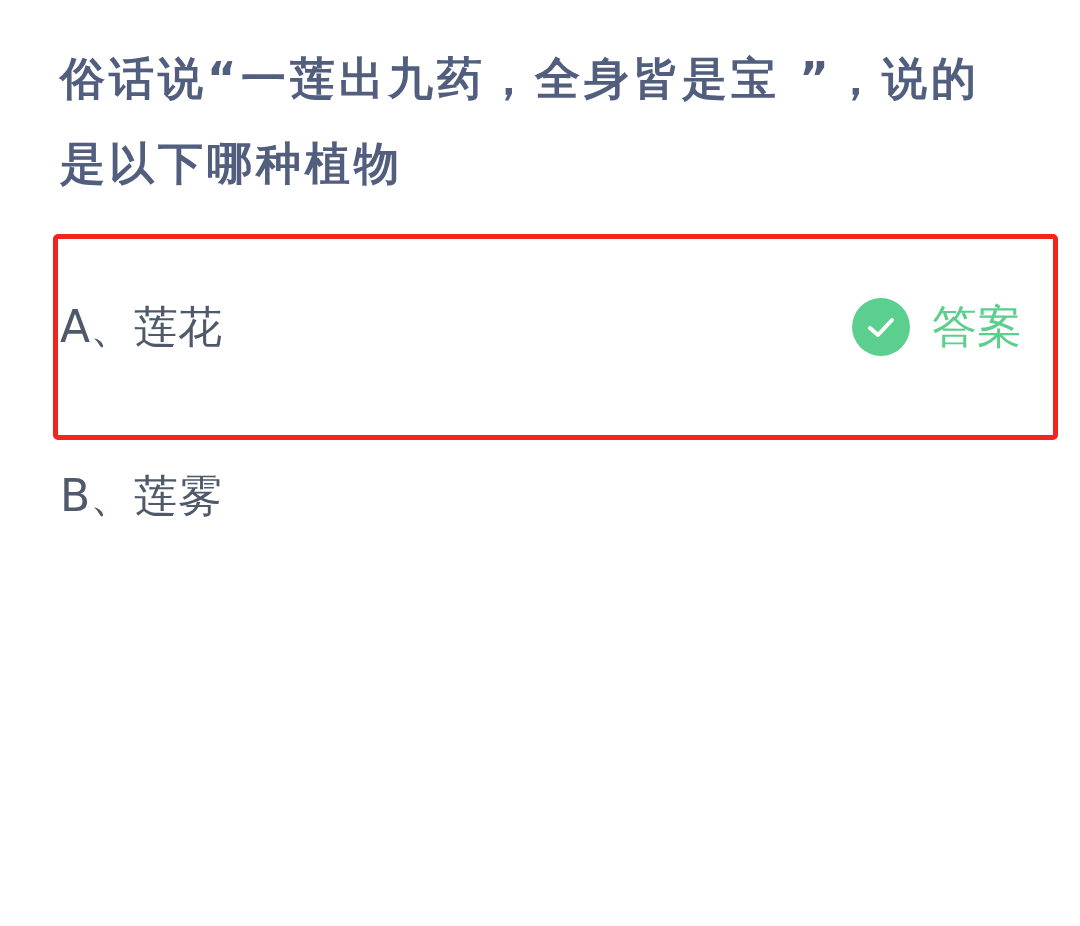  I want to click on answer-label: 答案, so click(977, 326).